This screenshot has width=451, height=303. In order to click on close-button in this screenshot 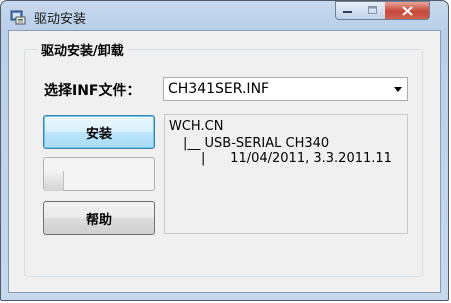, I will do `click(407, 10)`.